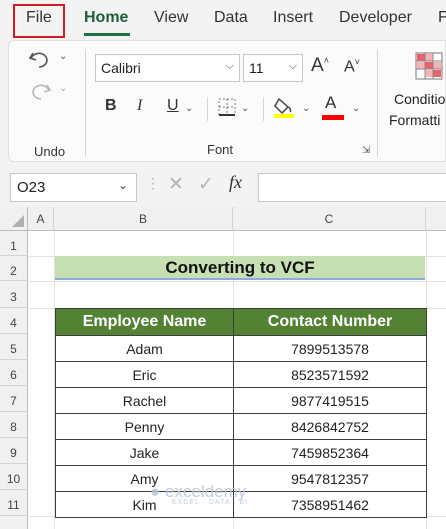  What do you see at coordinates (420, 99) in the screenshot?
I see `conditional-formatting-label-1: Conditio` at bounding box center [420, 99].